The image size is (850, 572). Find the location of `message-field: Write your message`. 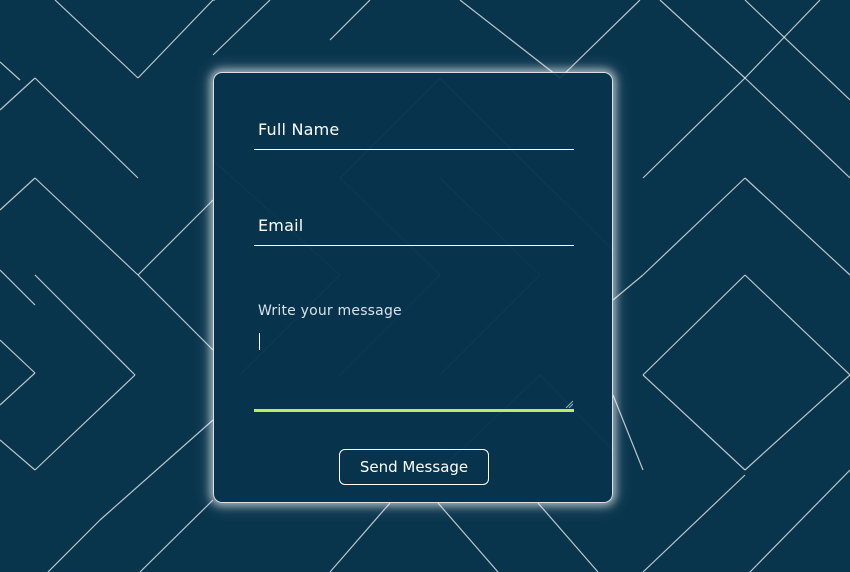

message-field: Write your message is located at coordinates (414, 353).